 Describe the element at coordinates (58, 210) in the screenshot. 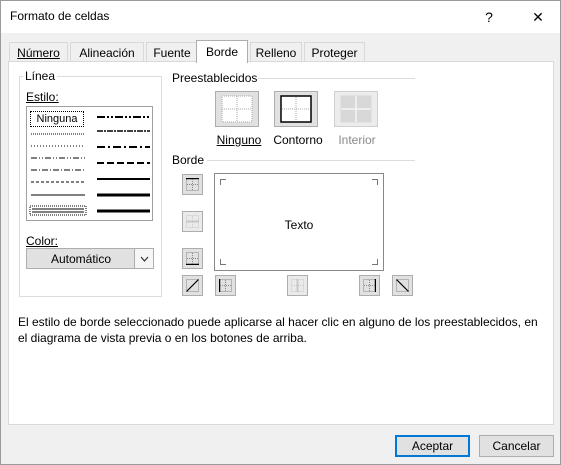

I see `line-style-selection-box` at that location.